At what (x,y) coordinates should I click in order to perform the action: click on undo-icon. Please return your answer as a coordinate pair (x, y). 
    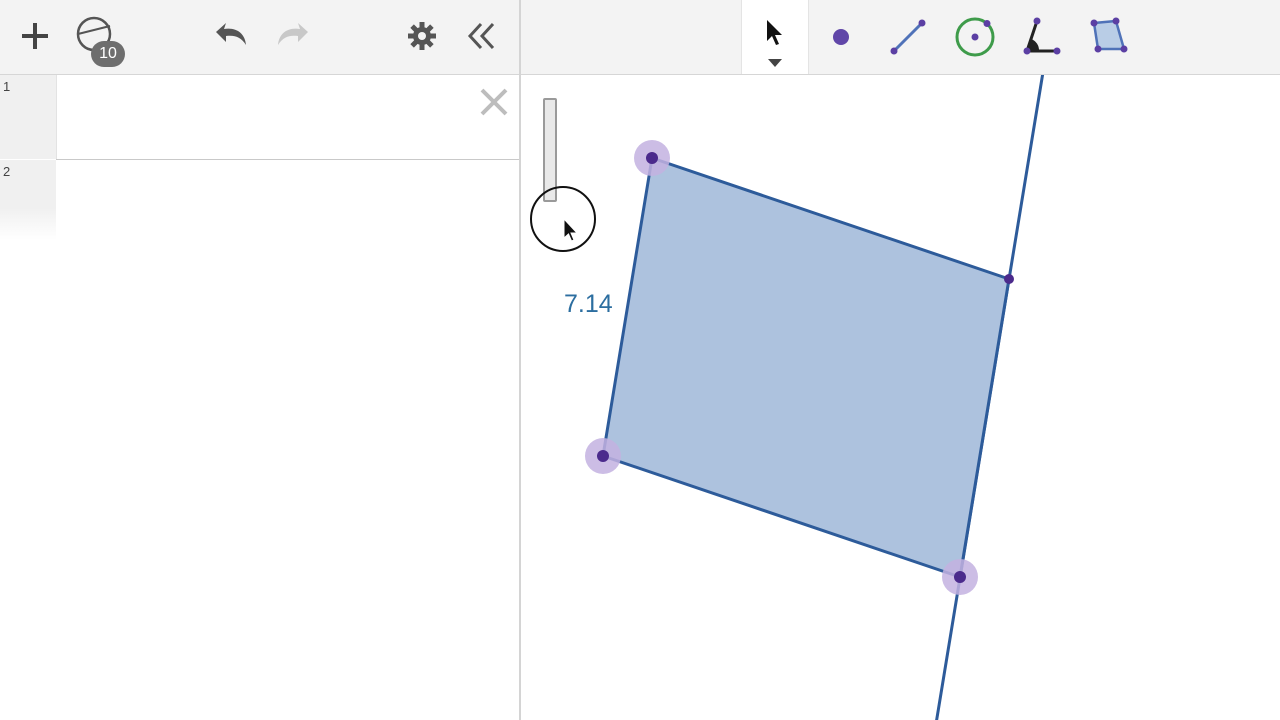
    Looking at the image, I should click on (231, 34).